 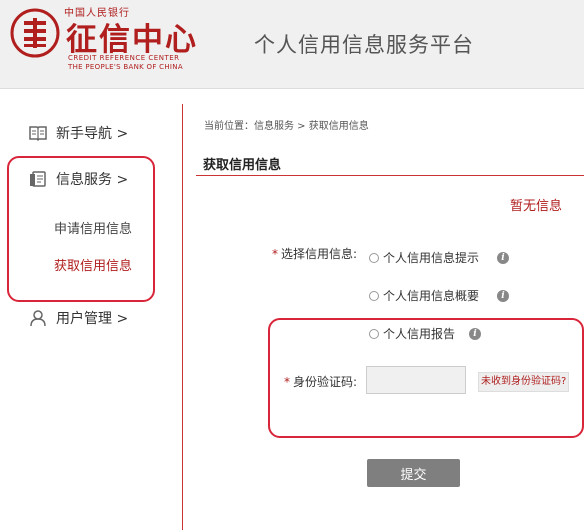 What do you see at coordinates (81, 229) in the screenshot?
I see `highlight-annotation-sidebar` at bounding box center [81, 229].